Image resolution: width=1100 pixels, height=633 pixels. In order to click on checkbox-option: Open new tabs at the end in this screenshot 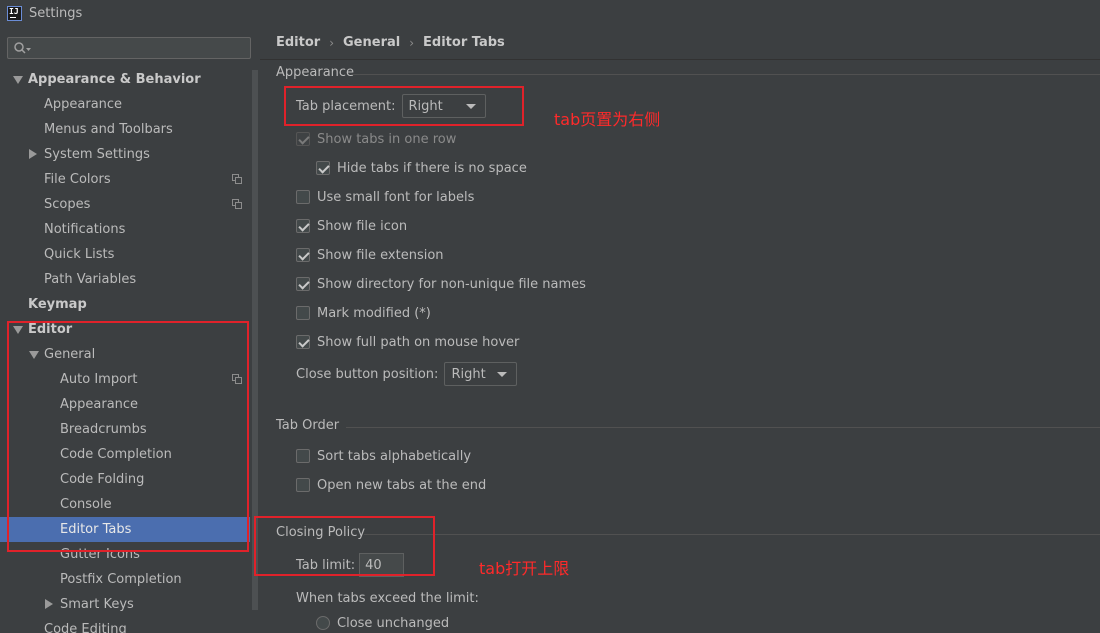, I will do `click(391, 485)`.